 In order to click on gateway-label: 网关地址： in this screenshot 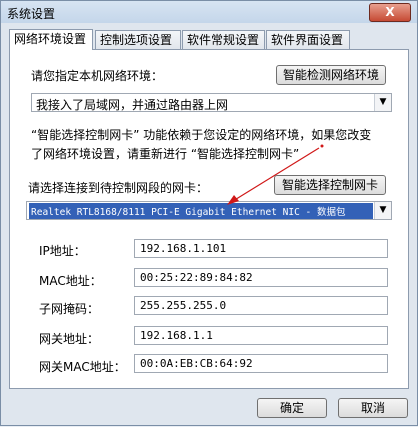, I will do `click(69, 339)`.